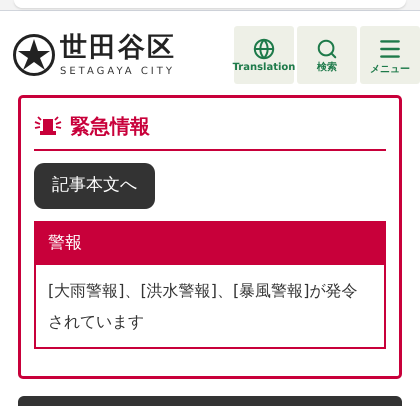  What do you see at coordinates (264, 49) in the screenshot?
I see `globe-icon` at bounding box center [264, 49].